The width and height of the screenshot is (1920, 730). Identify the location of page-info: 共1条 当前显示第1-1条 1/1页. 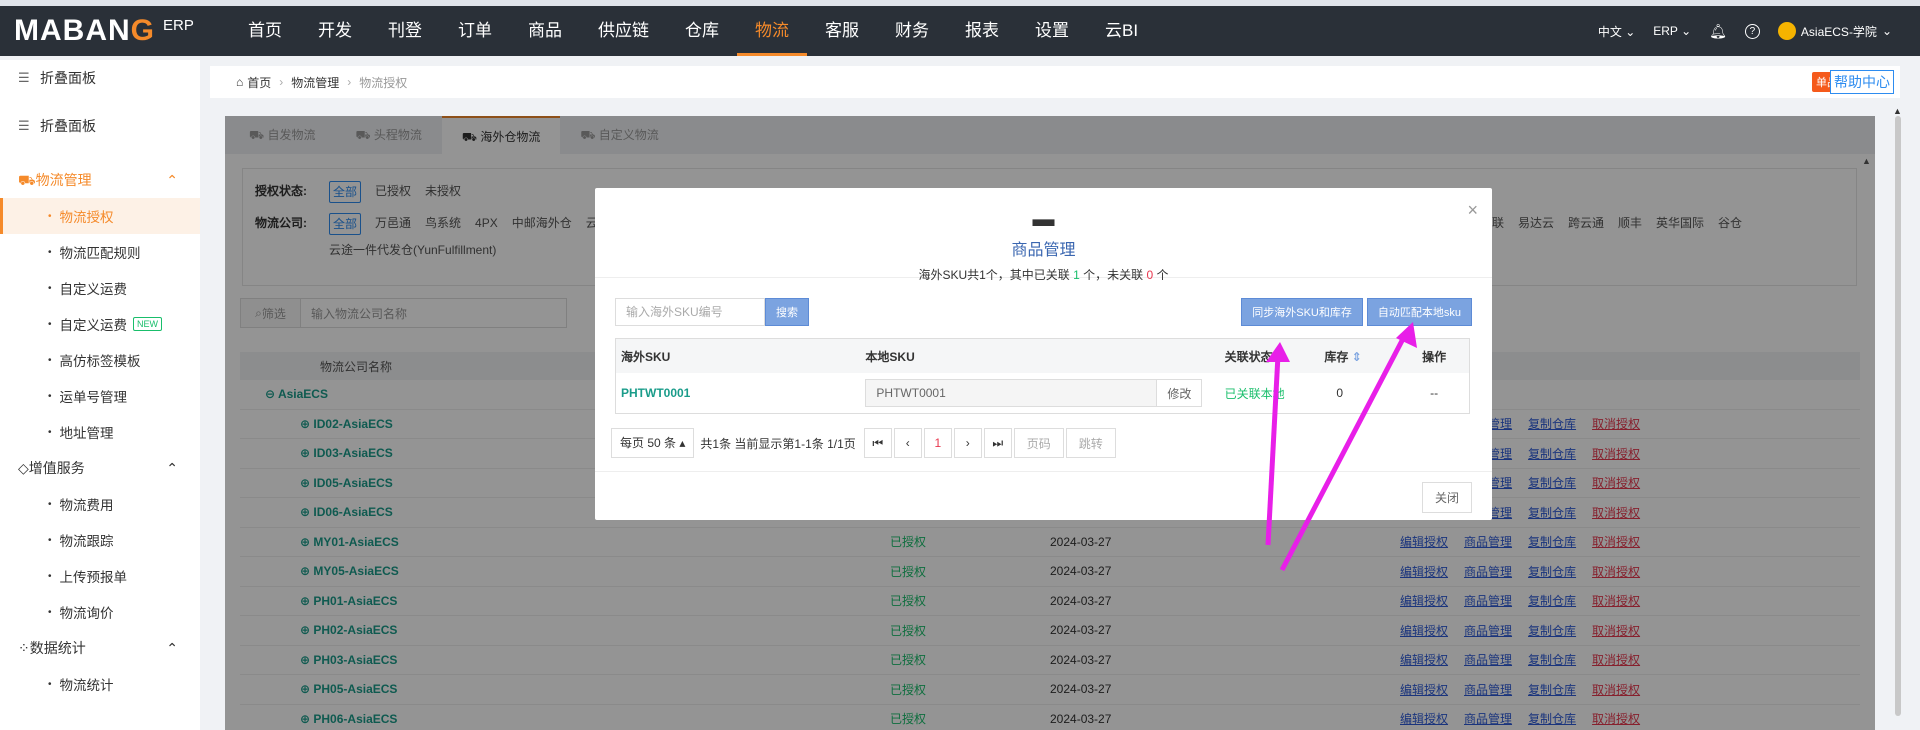
(778, 443).